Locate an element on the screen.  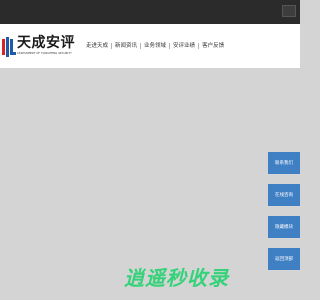
floating-sidebar: 联系我们 在线咨询 隐藏模块 返回顶部 is located at coordinates (284, 211).